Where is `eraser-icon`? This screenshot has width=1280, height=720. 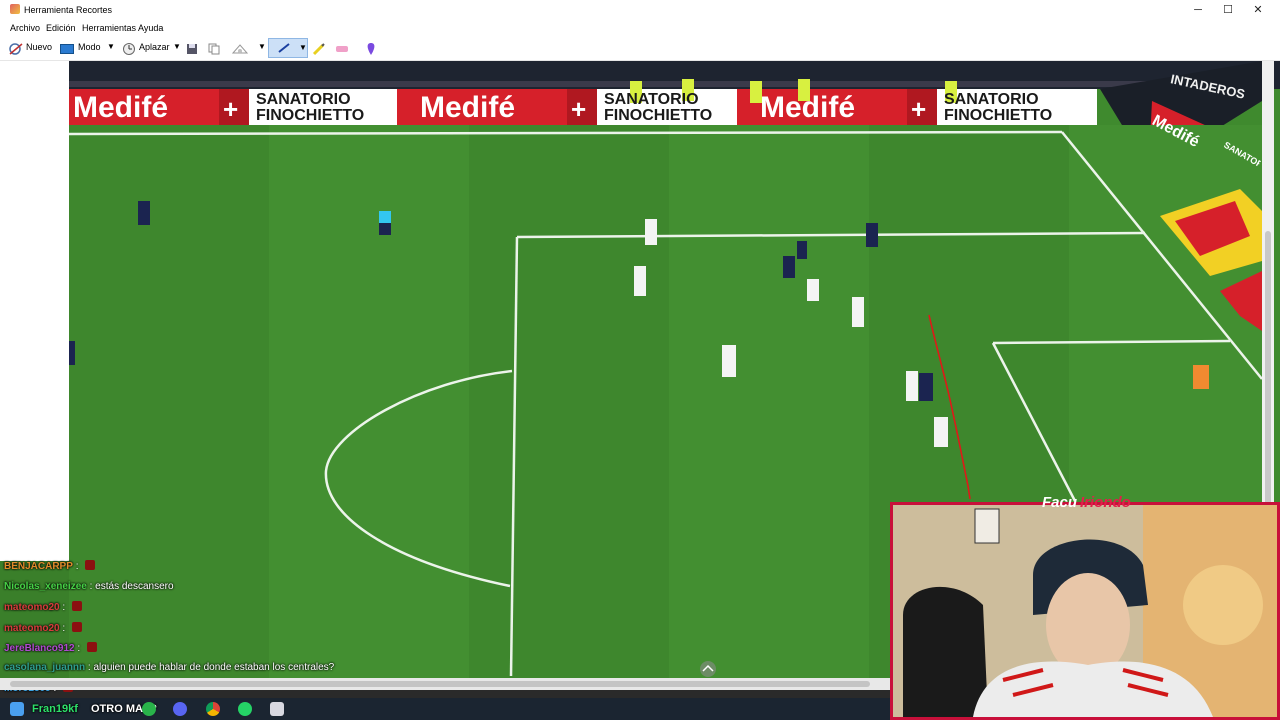 eraser-icon is located at coordinates (342, 49).